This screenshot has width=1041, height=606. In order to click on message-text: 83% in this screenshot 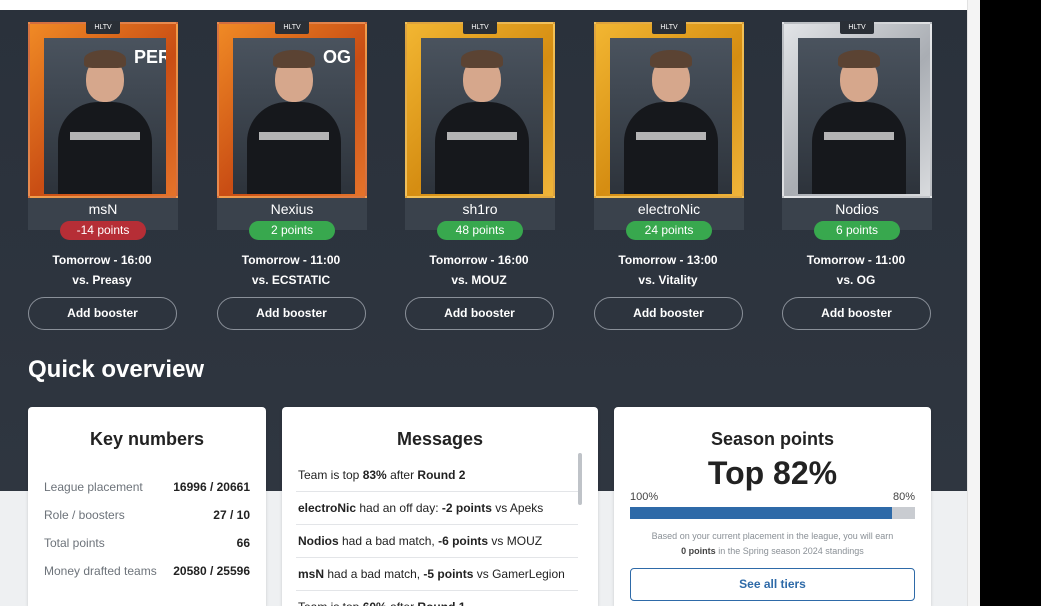, I will do `click(374, 475)`.